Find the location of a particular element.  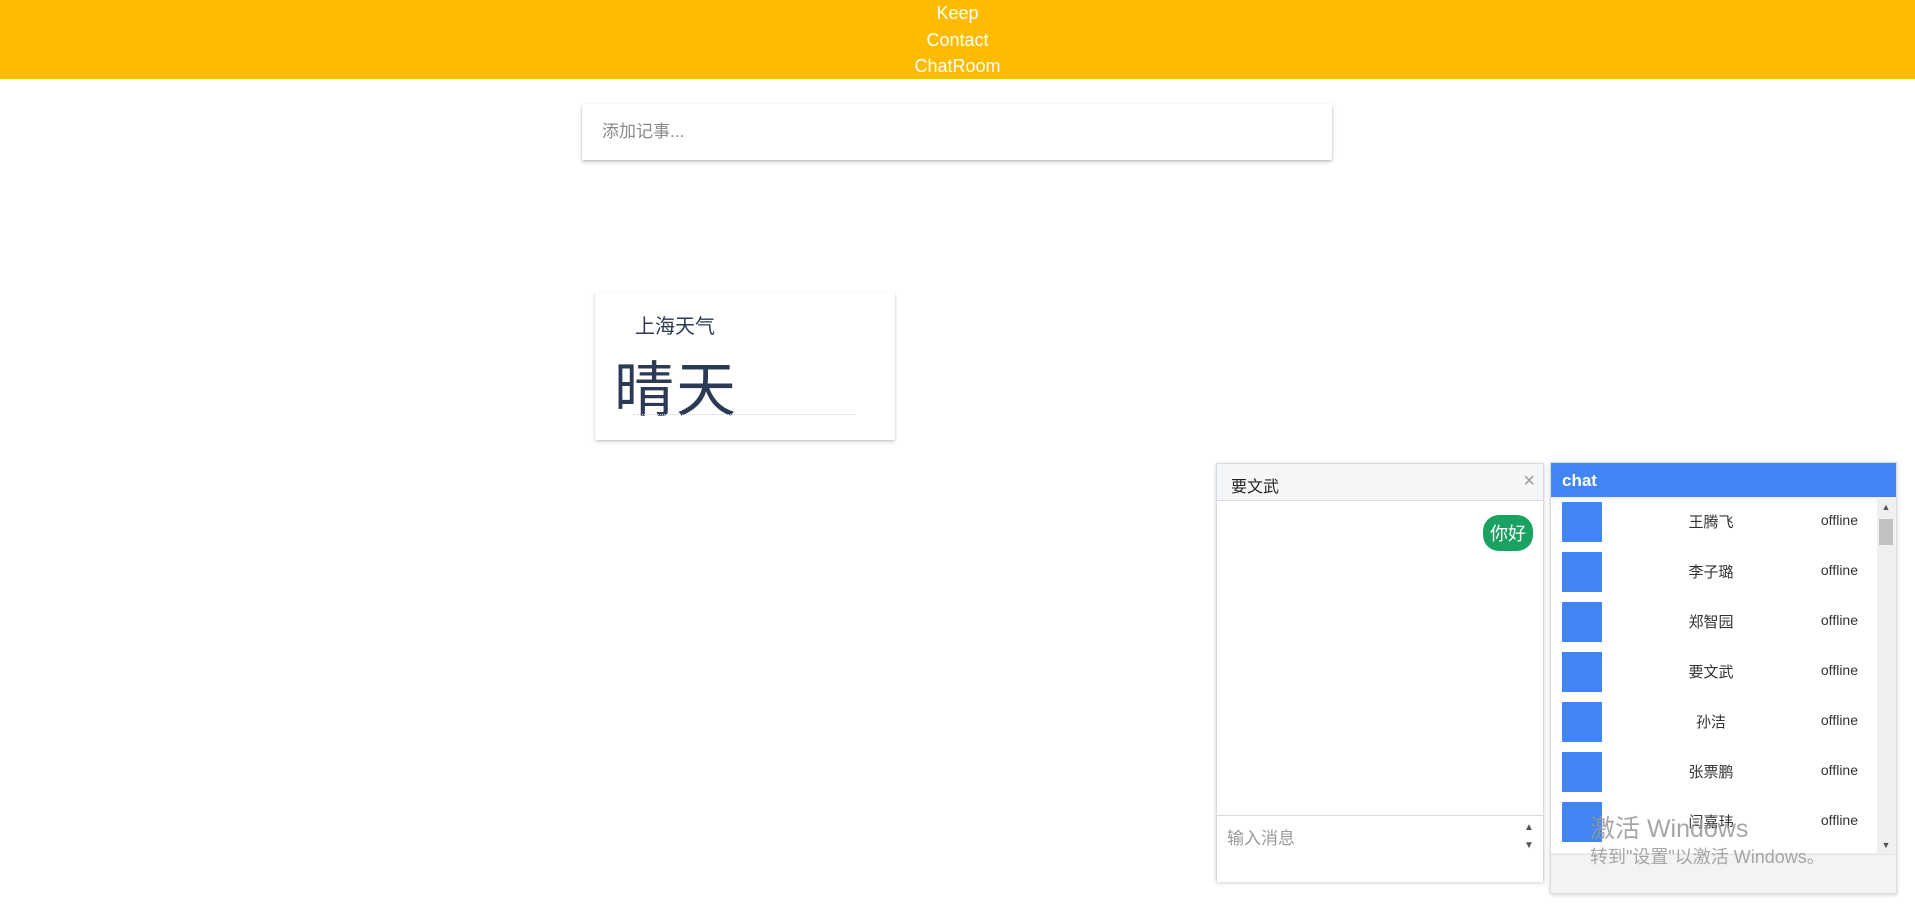

close-icon: × is located at coordinates (1529, 481).